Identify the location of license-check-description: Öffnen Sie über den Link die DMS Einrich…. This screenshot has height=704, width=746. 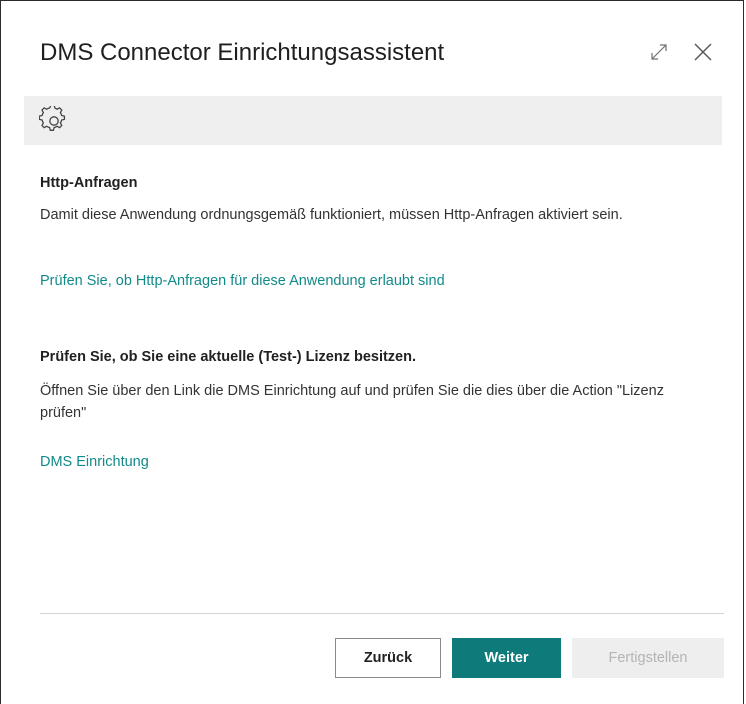
(352, 402).